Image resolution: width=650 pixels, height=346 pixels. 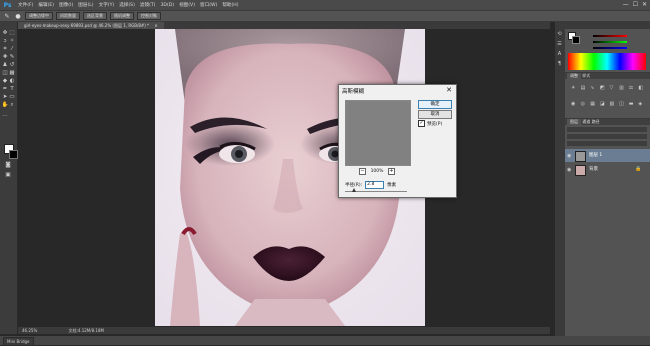 I want to click on eyedropper-tool-icon: ⁄, so click(x=12, y=49).